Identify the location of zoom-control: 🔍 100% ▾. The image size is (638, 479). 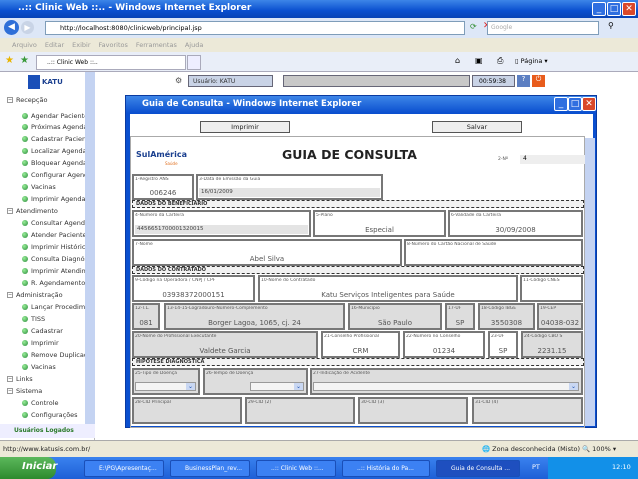
(599, 449).